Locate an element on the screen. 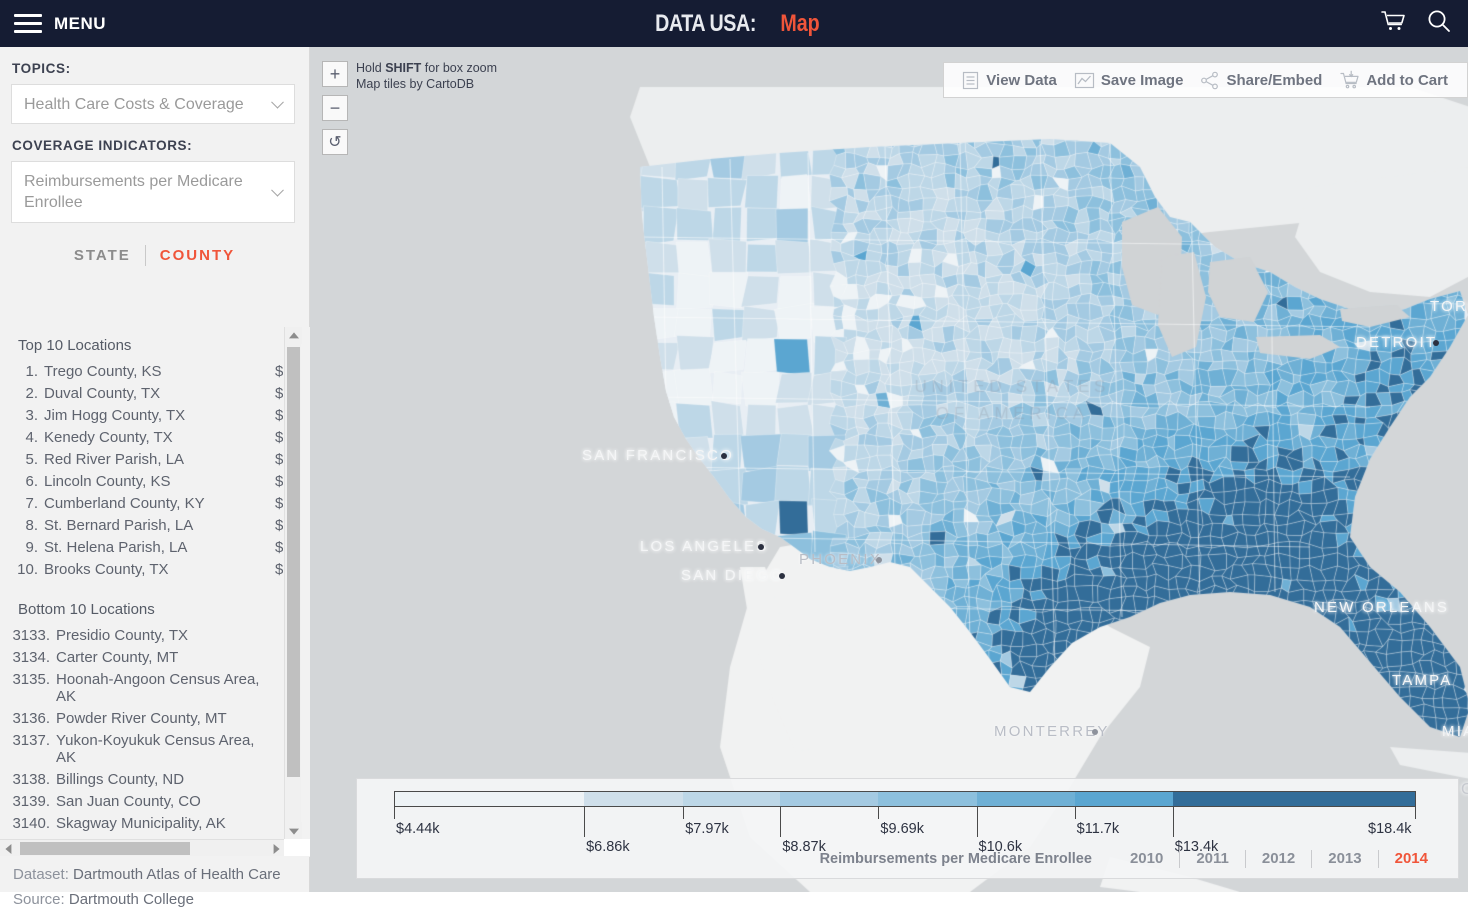 The image size is (1468, 912). list-item: 3138. Billings County, ND is located at coordinates (141, 779).